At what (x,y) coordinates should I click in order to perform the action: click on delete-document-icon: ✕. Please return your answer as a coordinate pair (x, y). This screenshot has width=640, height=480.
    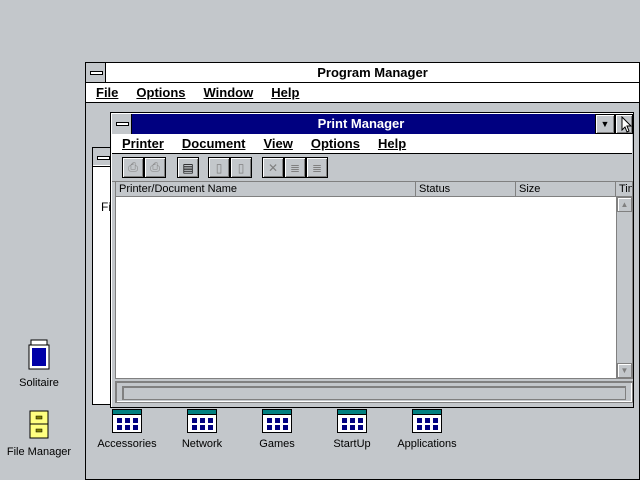
    Looking at the image, I should click on (273, 167).